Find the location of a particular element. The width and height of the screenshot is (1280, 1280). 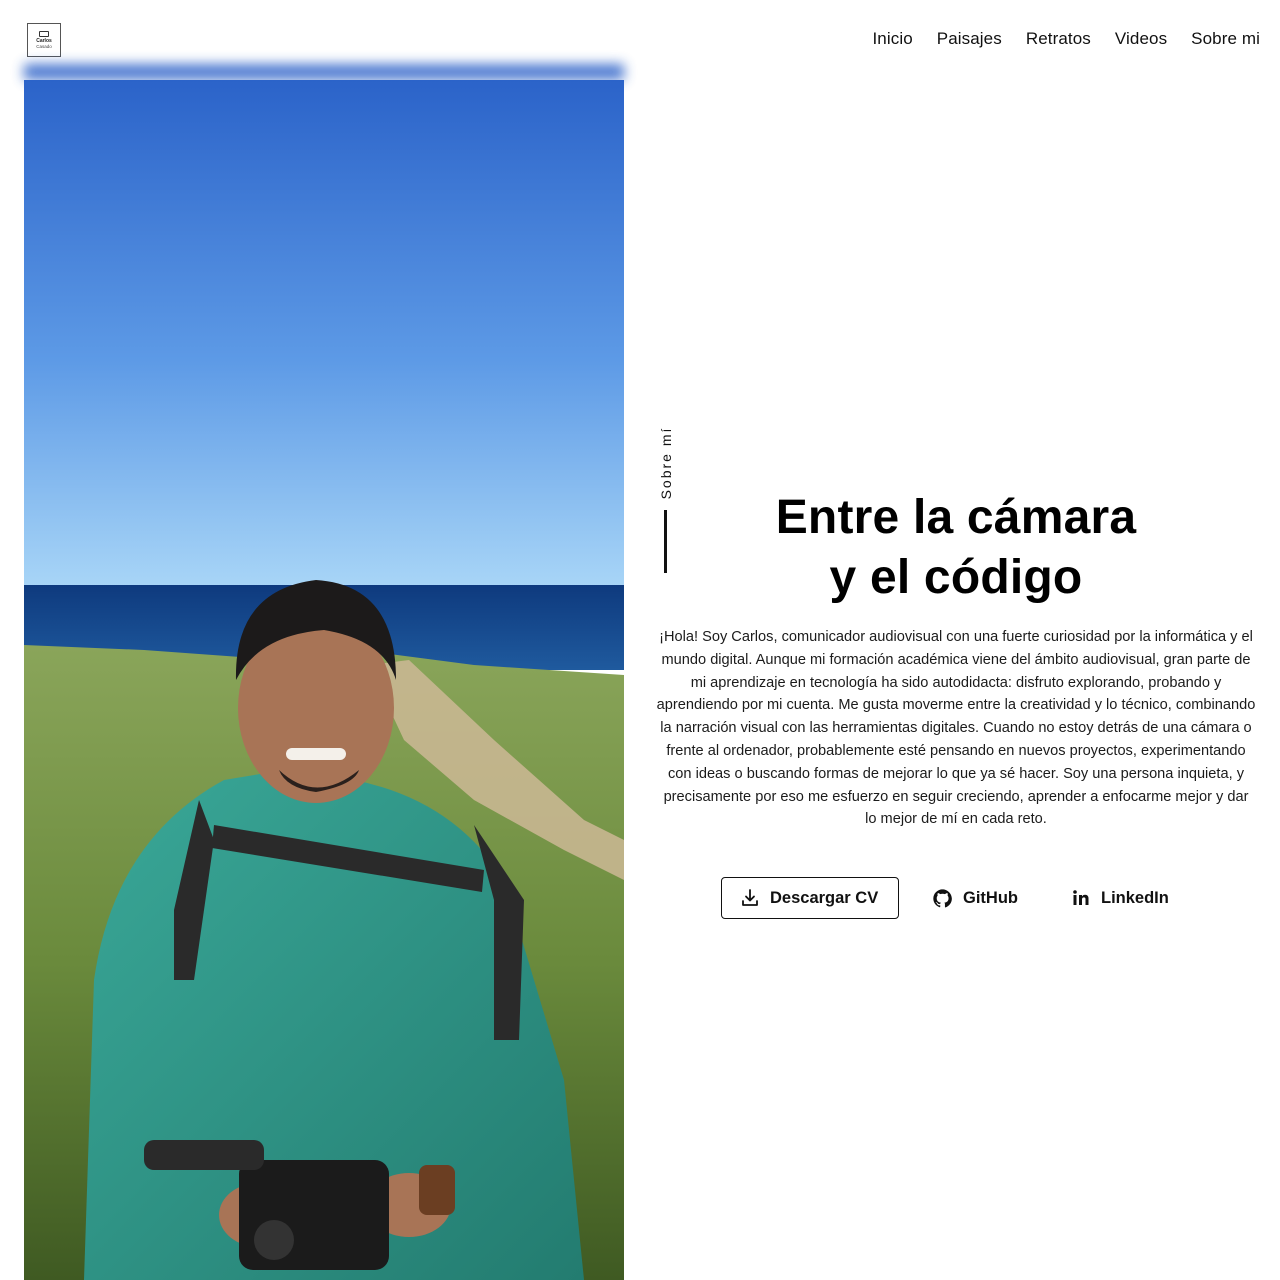

nav-link-sobre-mi: Sobre mi is located at coordinates (1225, 39).